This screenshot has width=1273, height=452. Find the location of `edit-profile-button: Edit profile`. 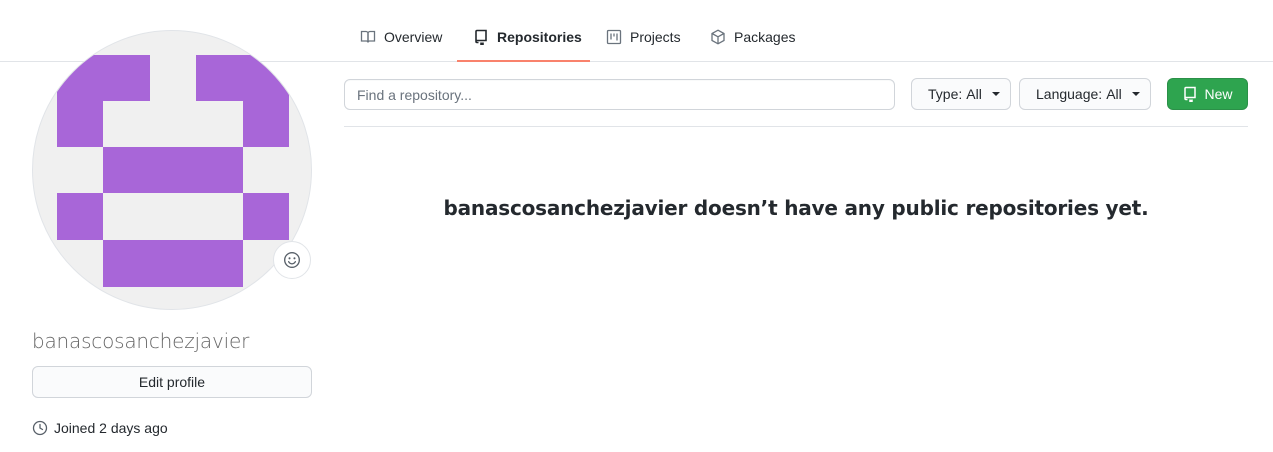

edit-profile-button: Edit profile is located at coordinates (172, 382).